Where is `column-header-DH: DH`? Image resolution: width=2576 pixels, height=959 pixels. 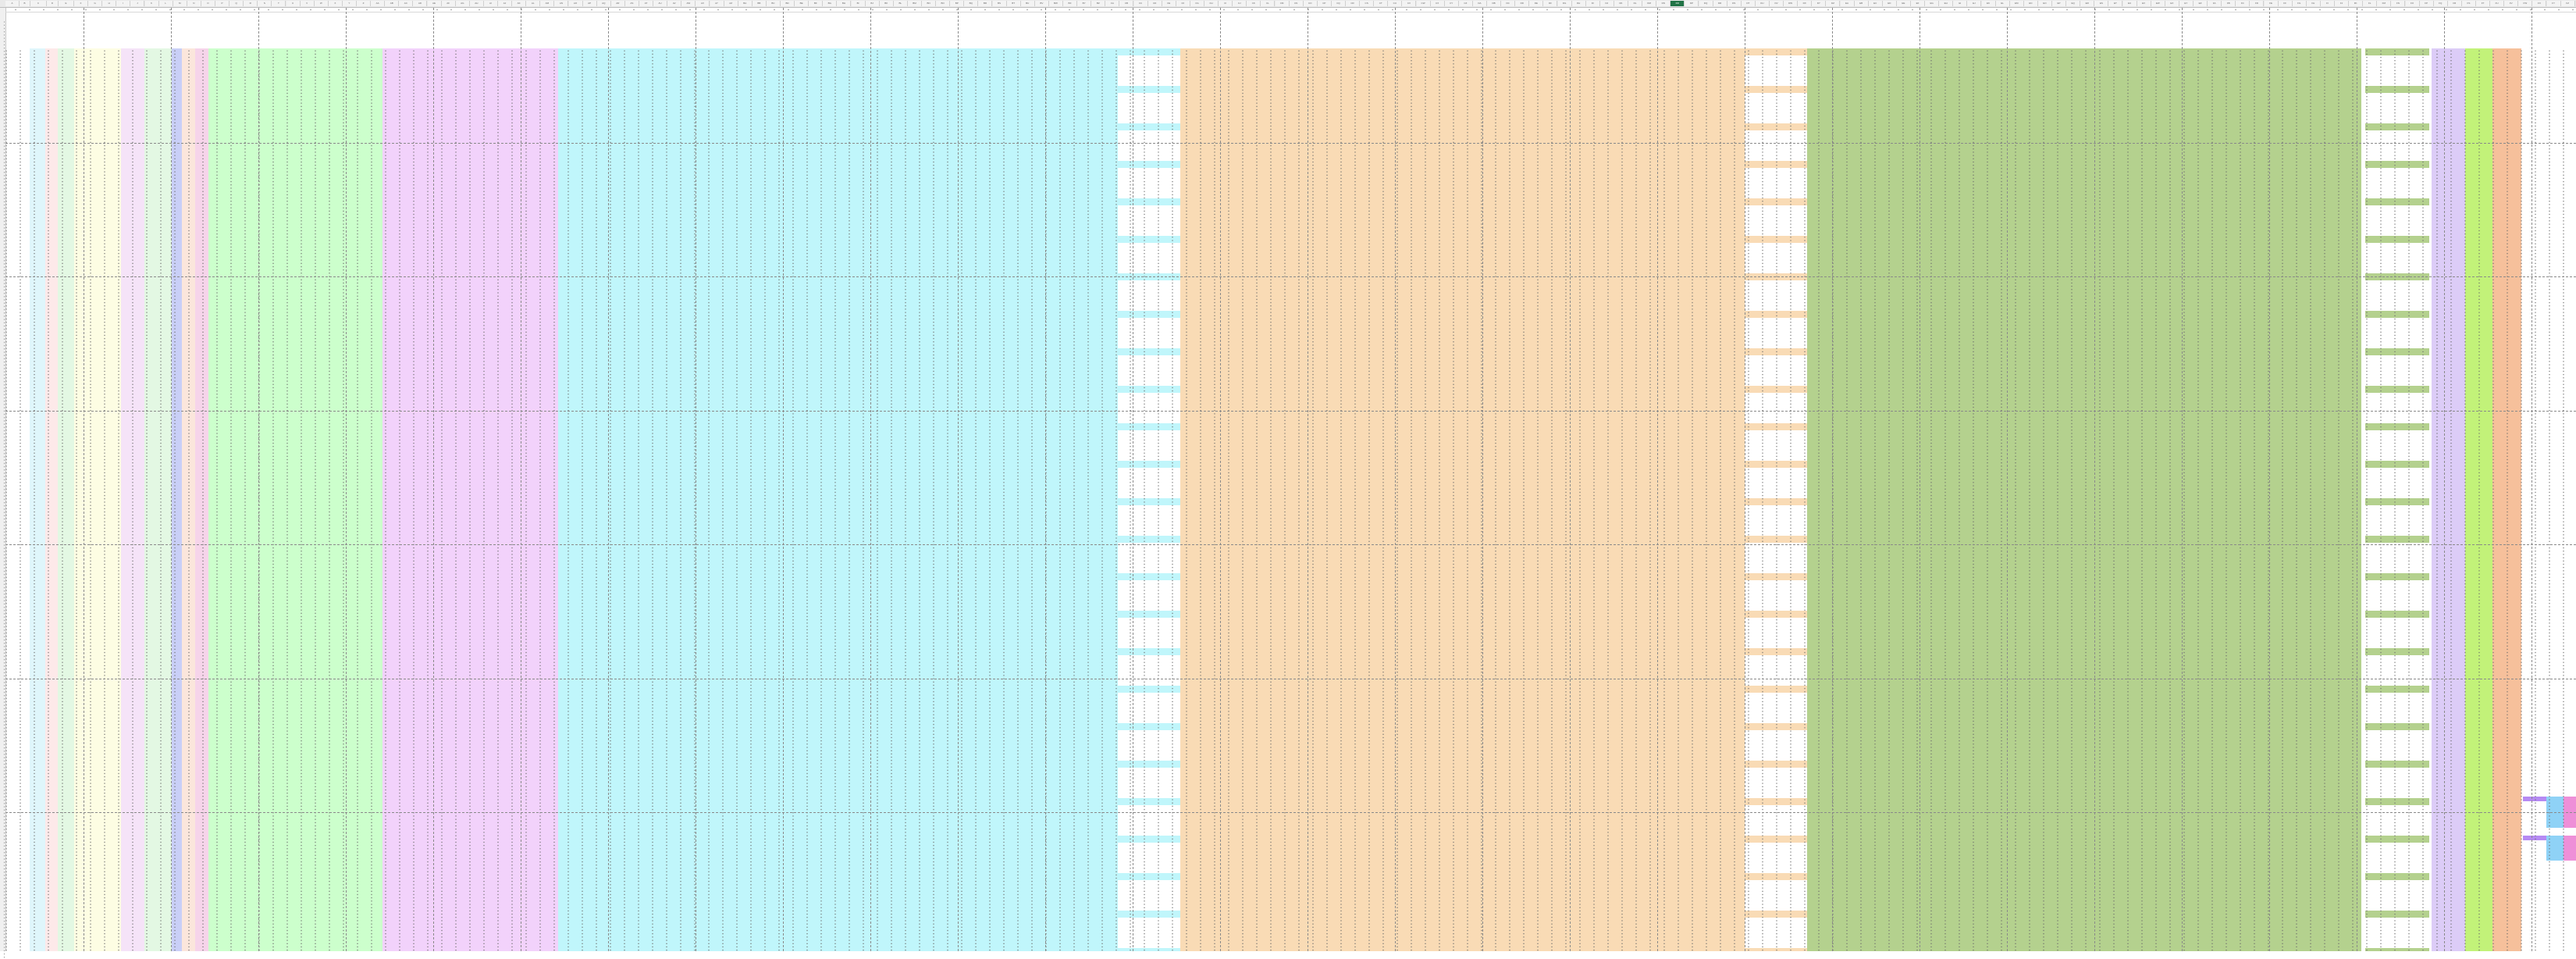
column-header-DH: DH is located at coordinates (1578, 3).